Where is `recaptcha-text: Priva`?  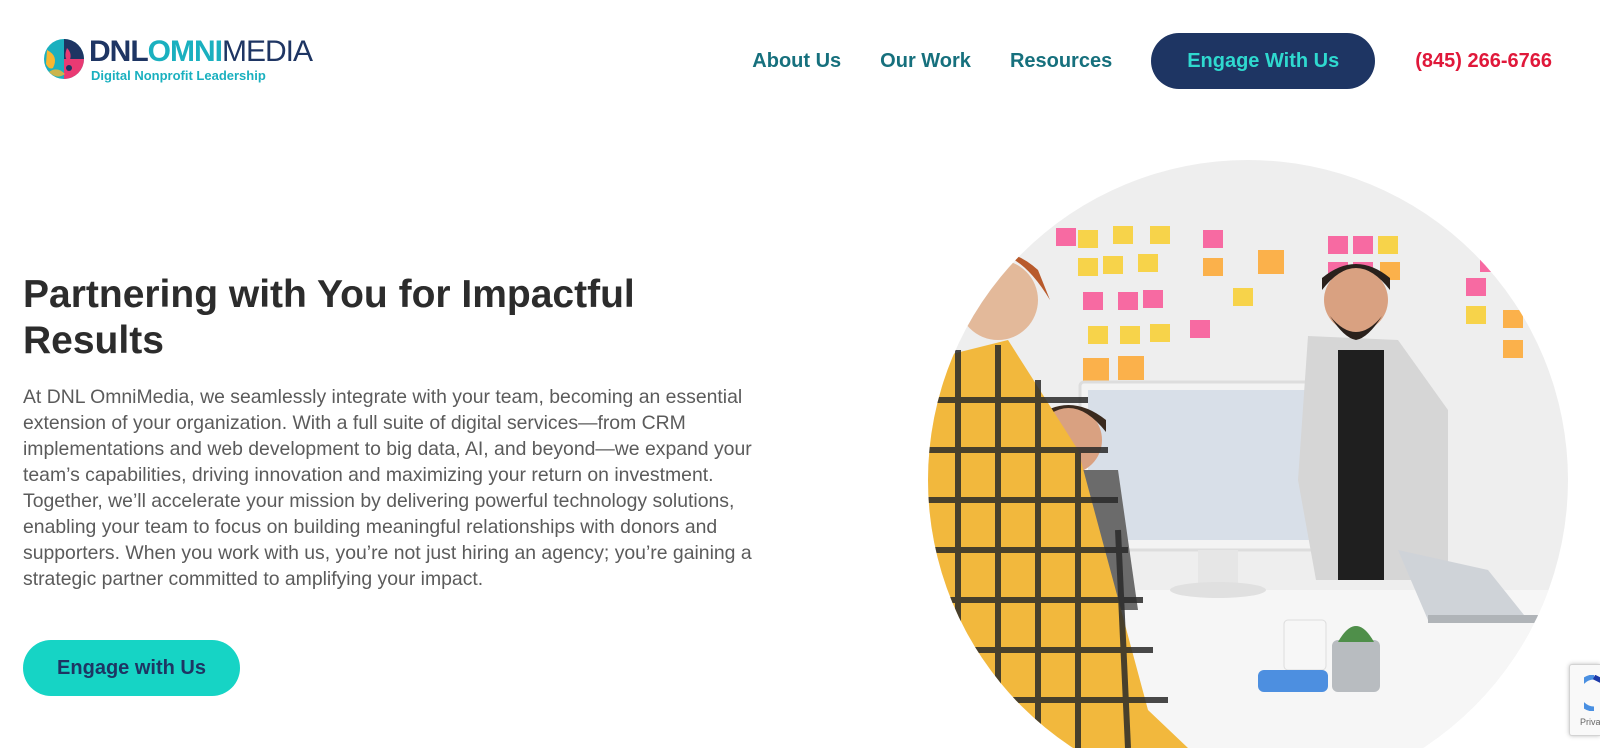 recaptcha-text: Priva is located at coordinates (1590, 722).